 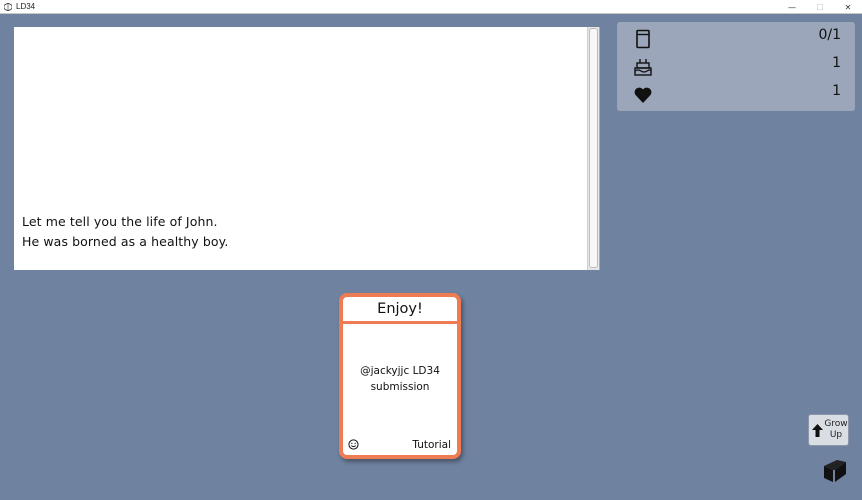 What do you see at coordinates (848, 7) in the screenshot?
I see `close-button: ✕` at bounding box center [848, 7].